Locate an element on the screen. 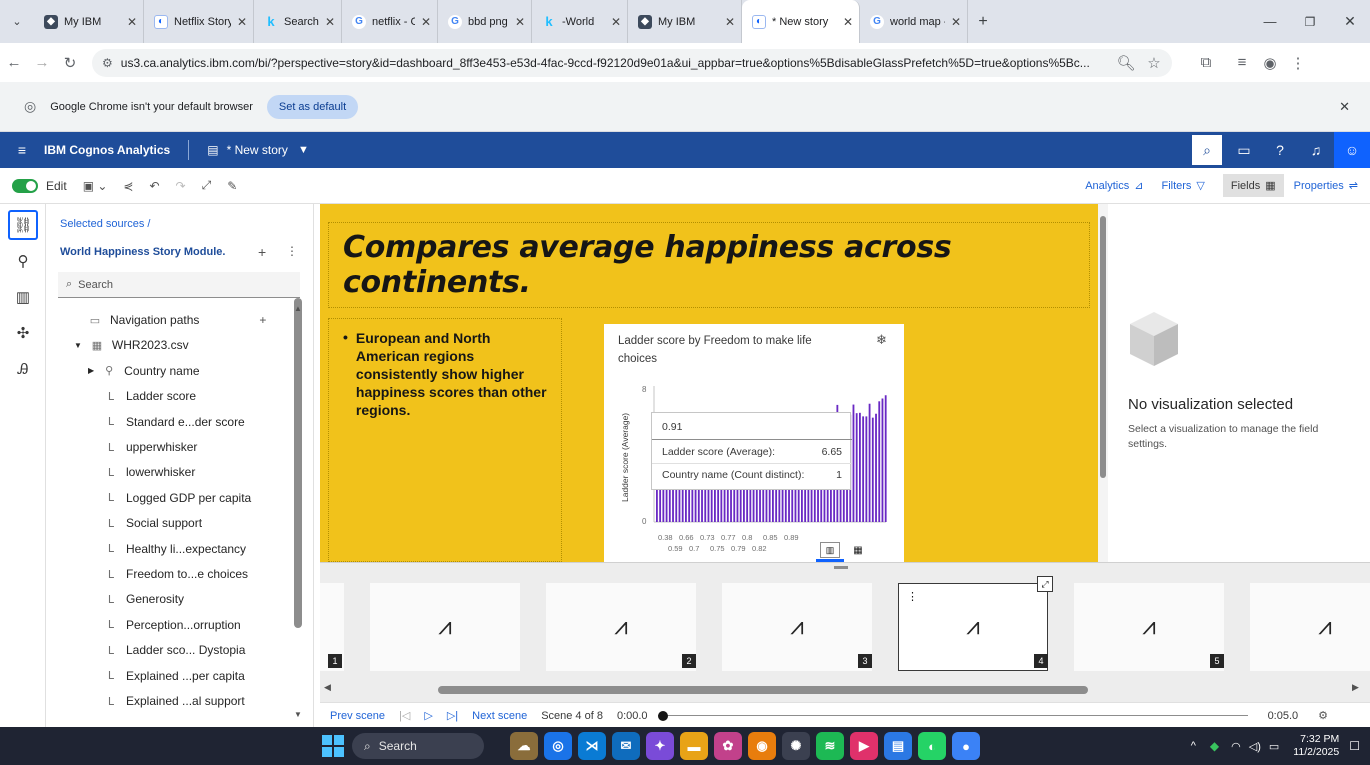 This screenshot has height=765, width=1370. edit-toggle is located at coordinates (25, 185).